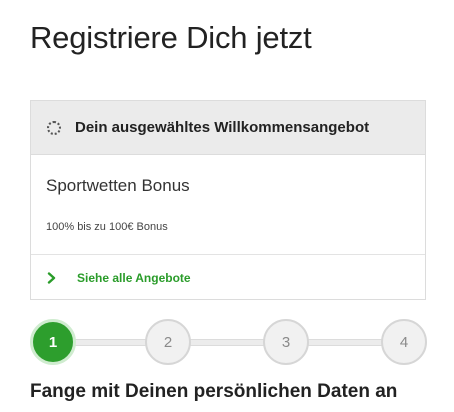 This screenshot has height=412, width=454. I want to click on registration-stepper: 1 2 3 4, so click(228, 342).